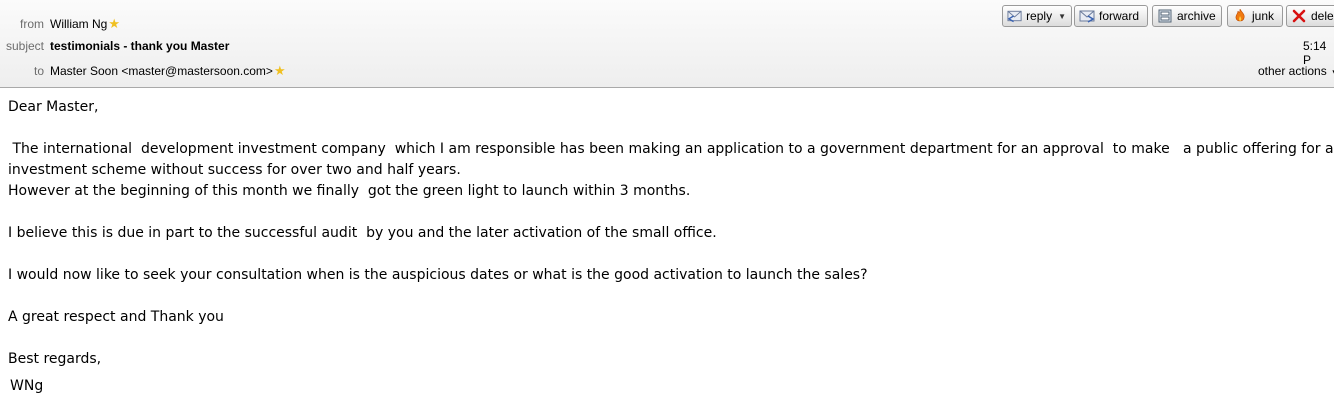 The height and width of the screenshot is (404, 1334). Describe the element at coordinates (1087, 16) in the screenshot. I see `forward-icon` at that location.